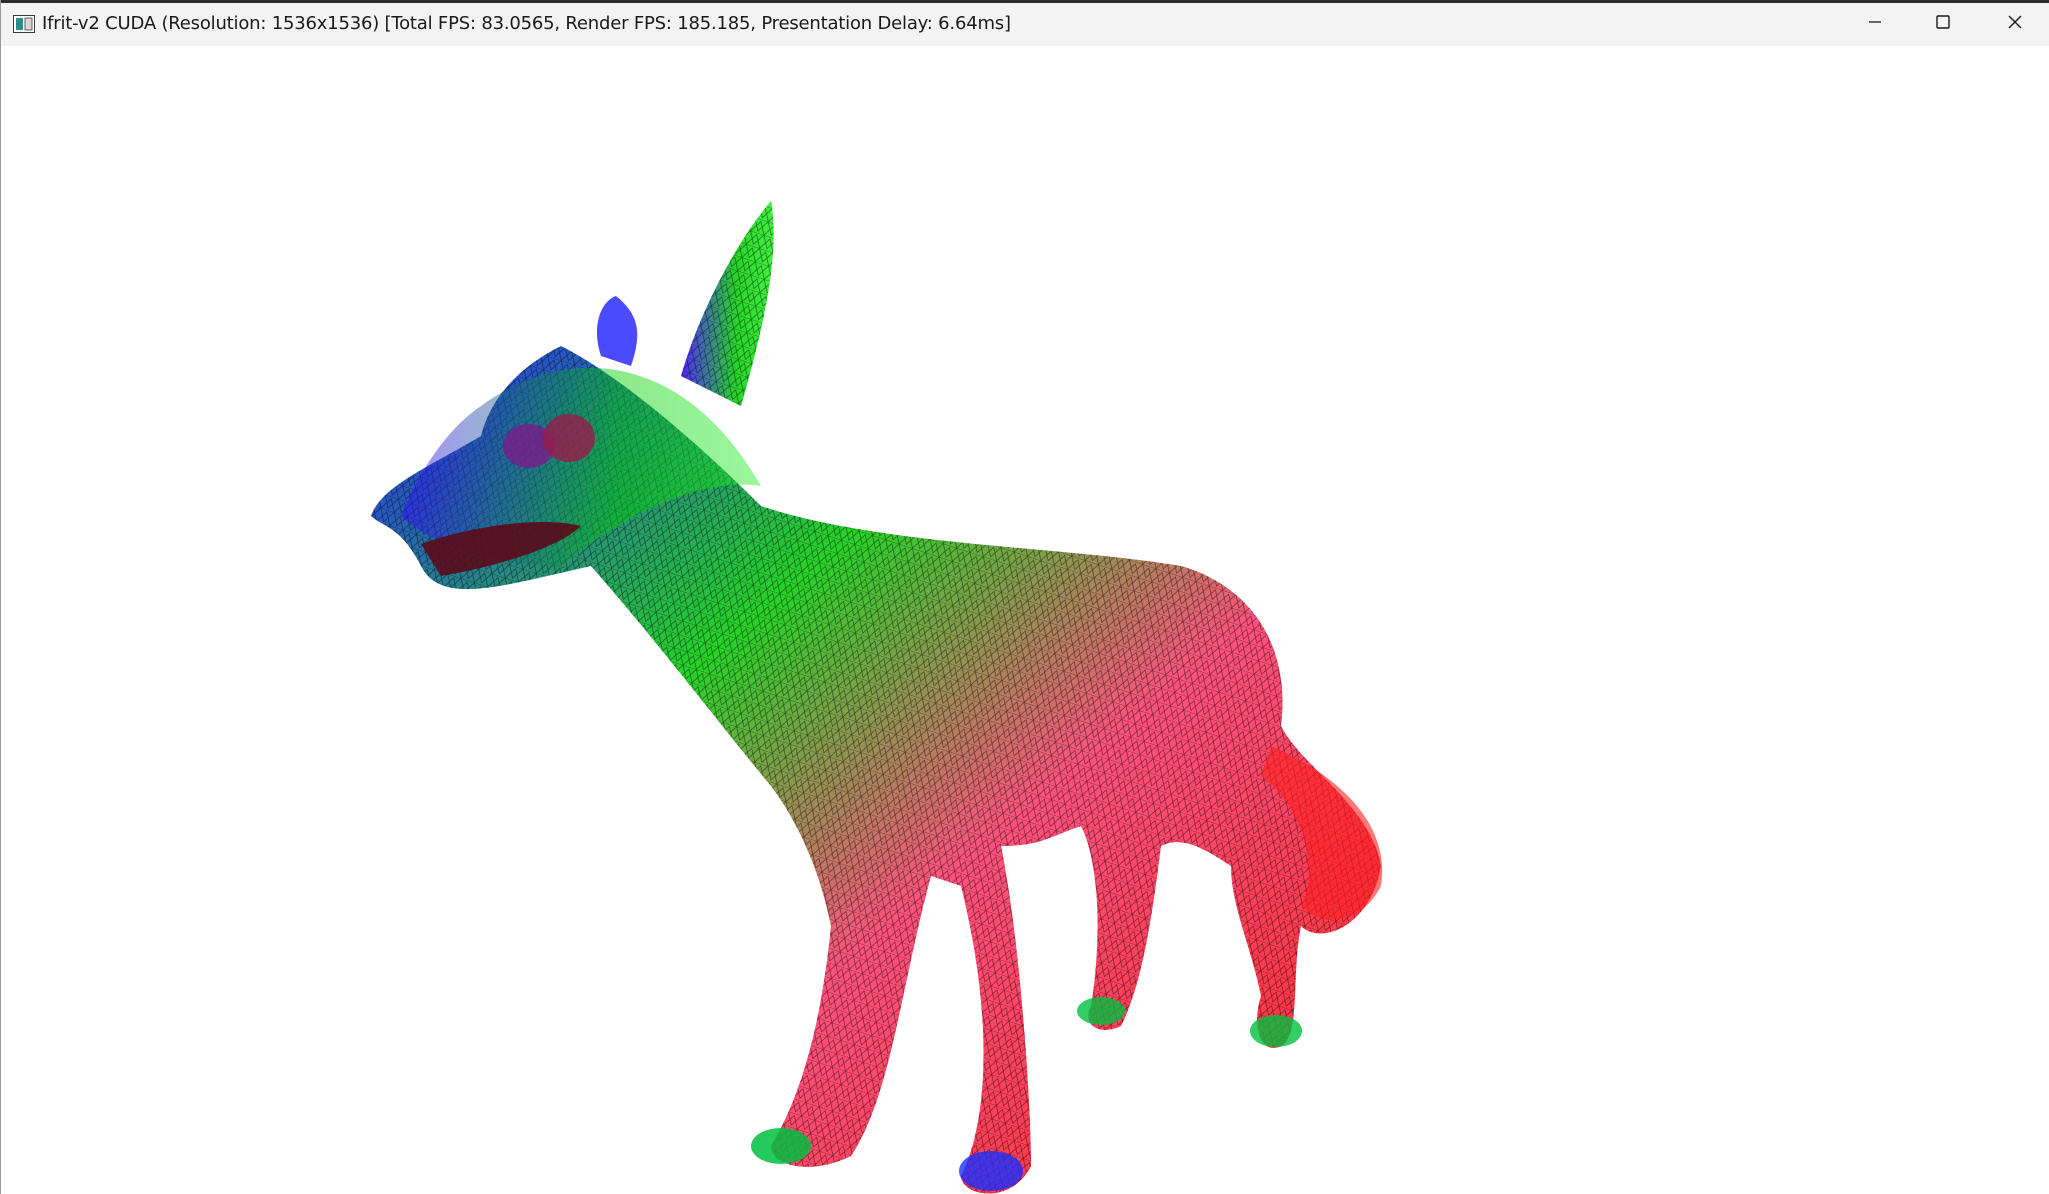 Image resolution: width=2049 pixels, height=1194 pixels. I want to click on maximize-button, so click(1943, 24).